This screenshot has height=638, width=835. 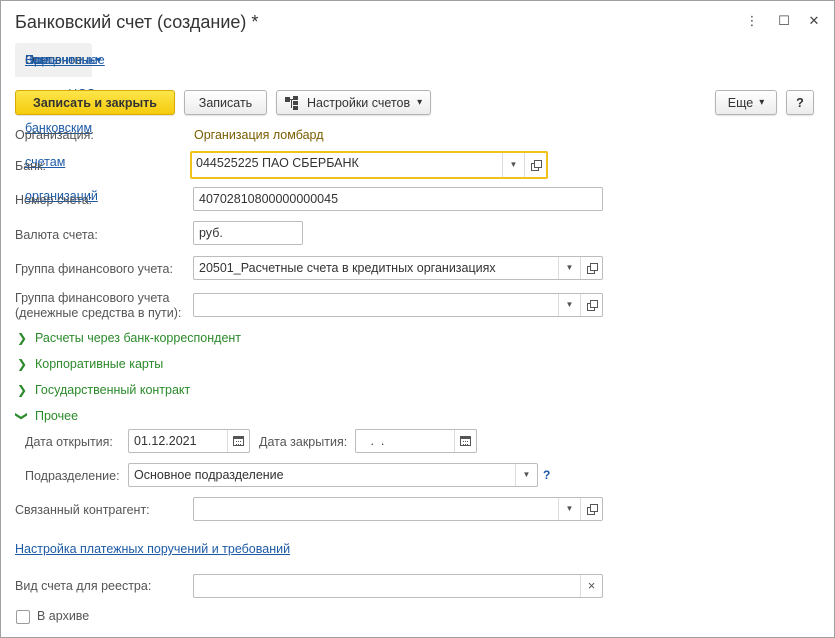 What do you see at coordinates (369, 165) in the screenshot?
I see `bank-input: 044525225 ПАО СБЕРБАНК ▼` at bounding box center [369, 165].